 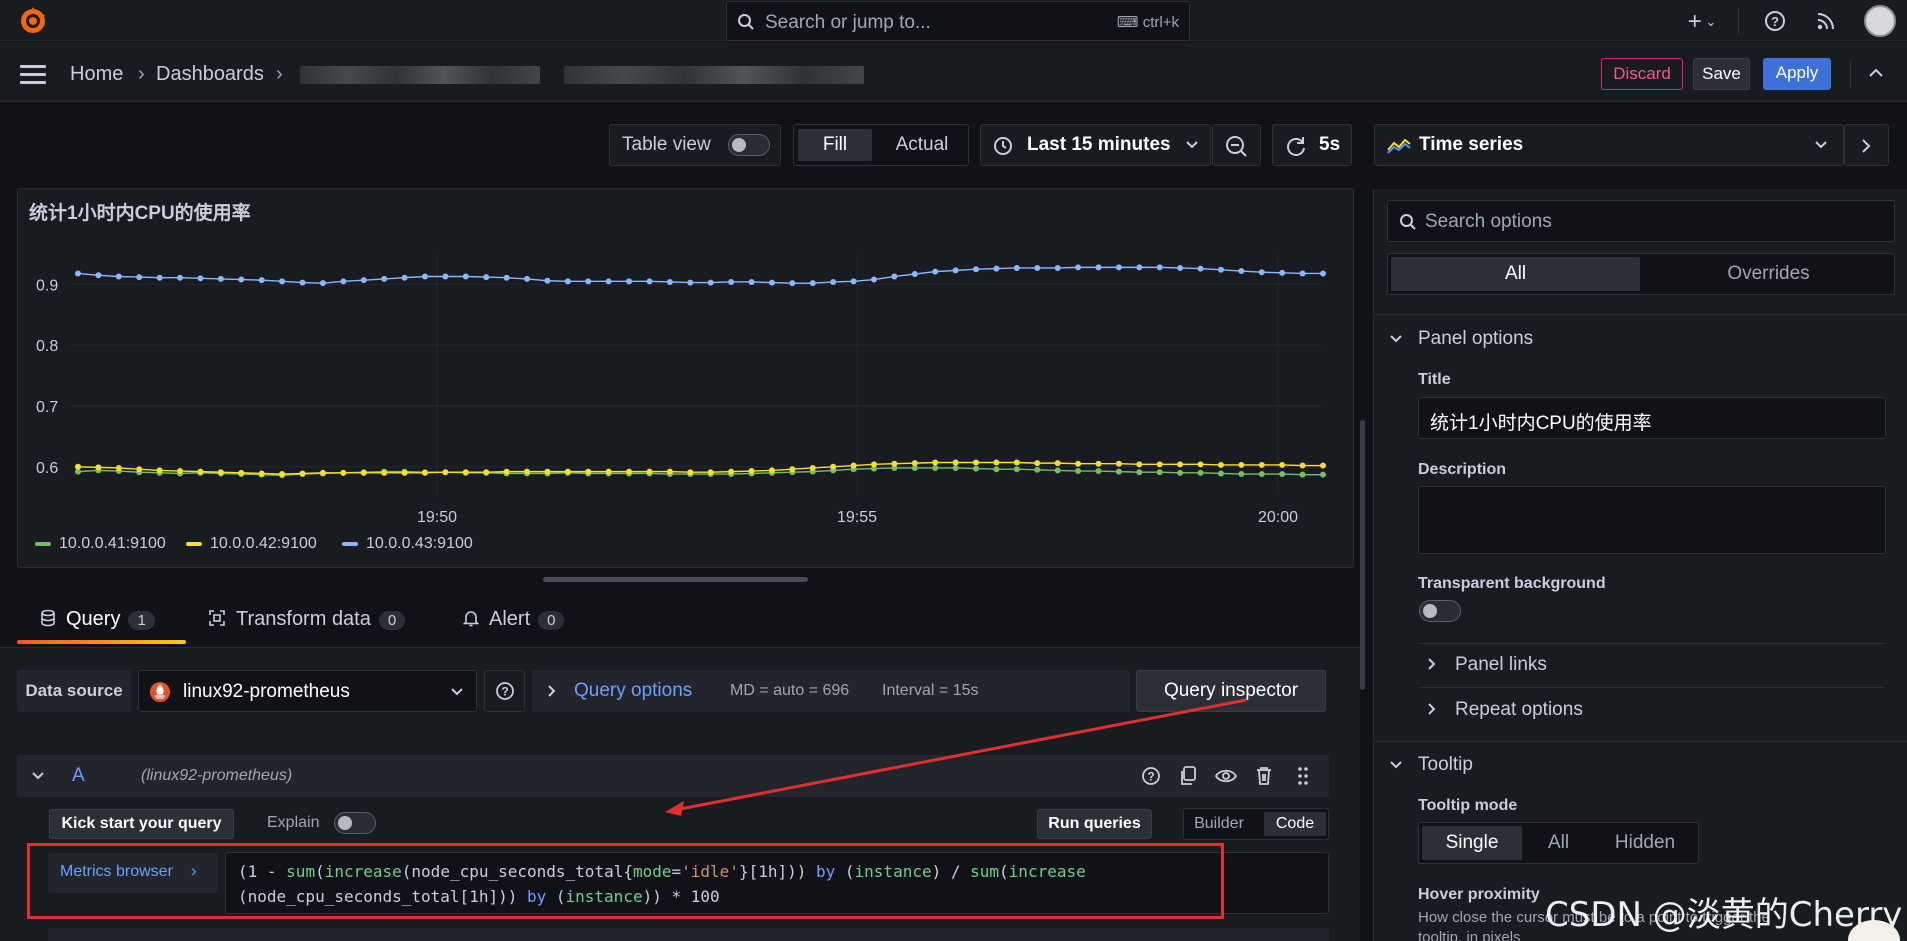 What do you see at coordinates (1797, 74) in the screenshot?
I see `apply-button: Apply` at bounding box center [1797, 74].